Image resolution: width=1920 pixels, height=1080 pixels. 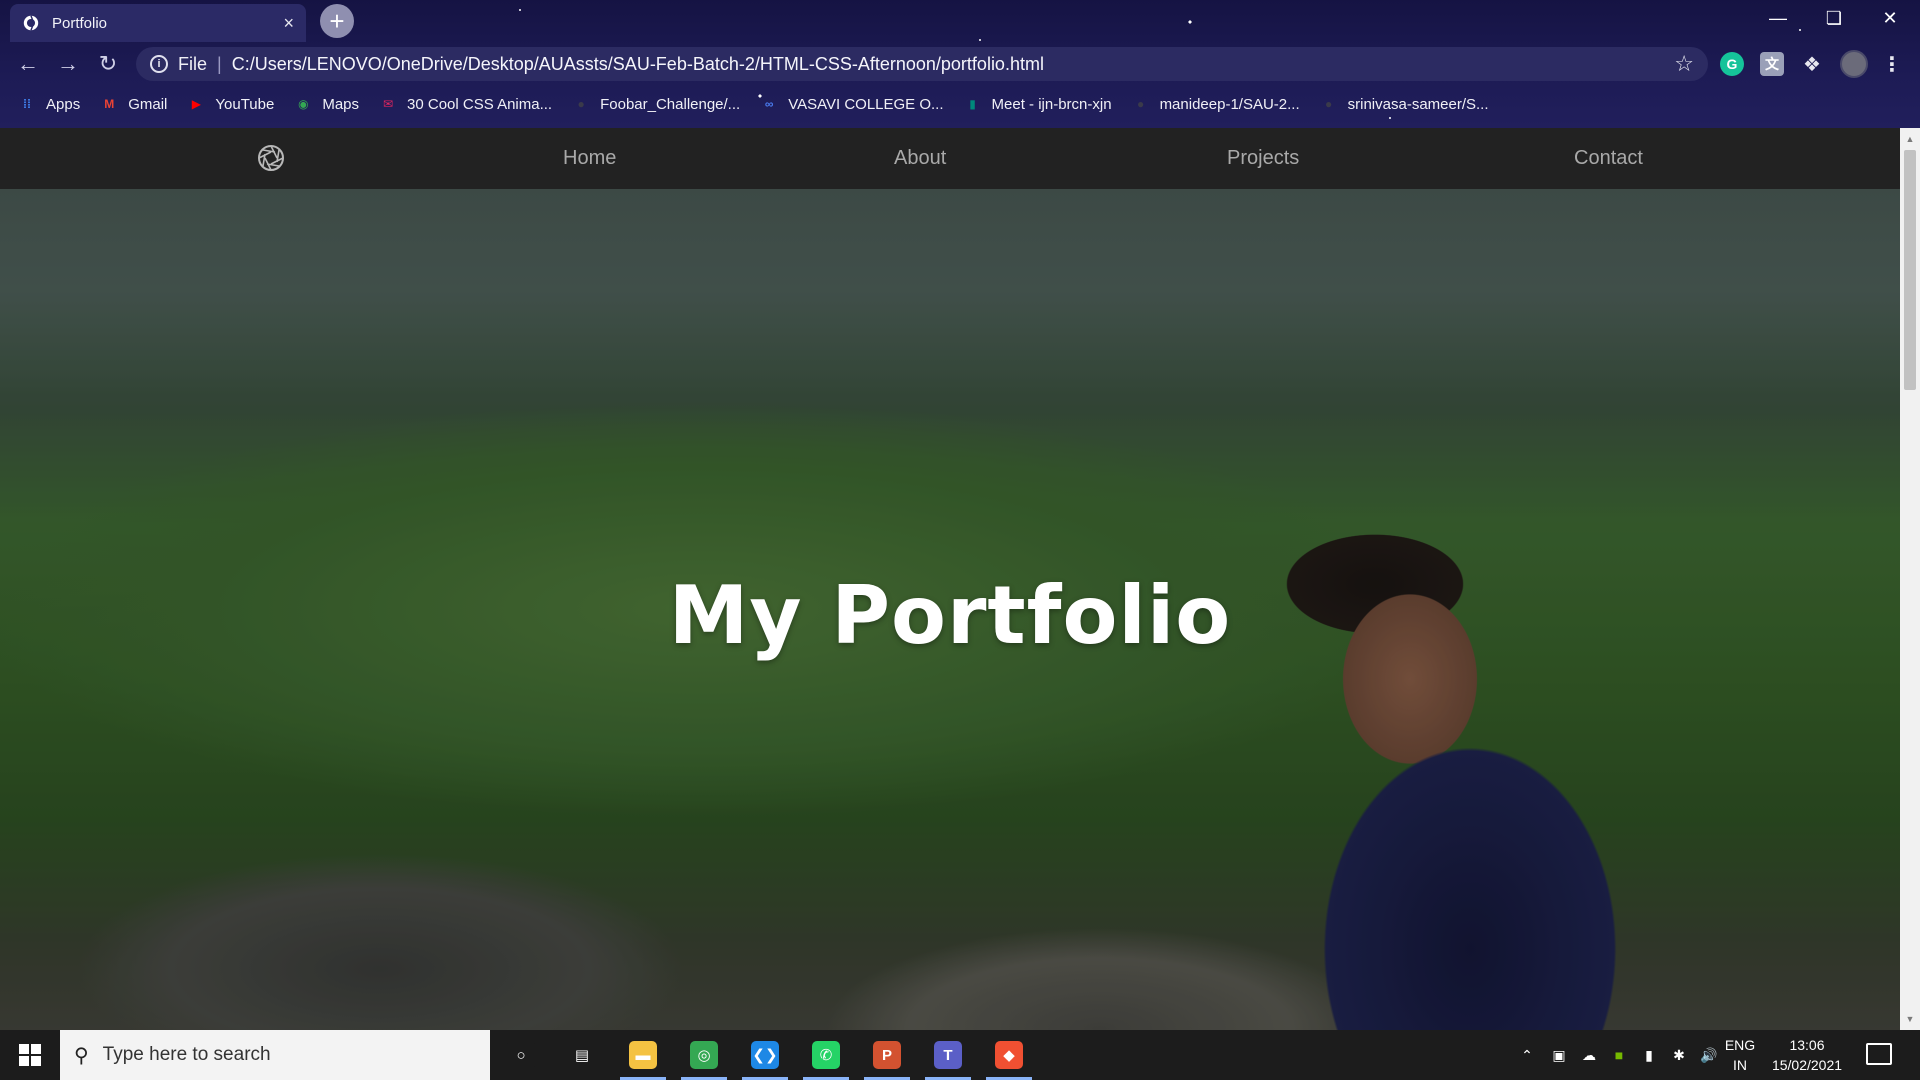 I want to click on taskbar-app-whatsapp: ✆, so click(x=826, y=1055).